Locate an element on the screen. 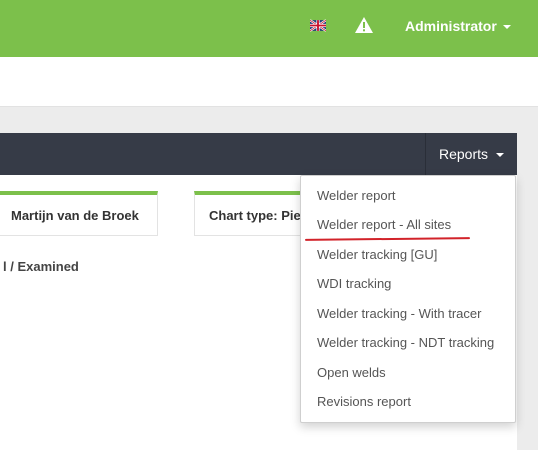 This screenshot has height=450, width=538. reports-dropdown-button: Reports is located at coordinates (471, 154).